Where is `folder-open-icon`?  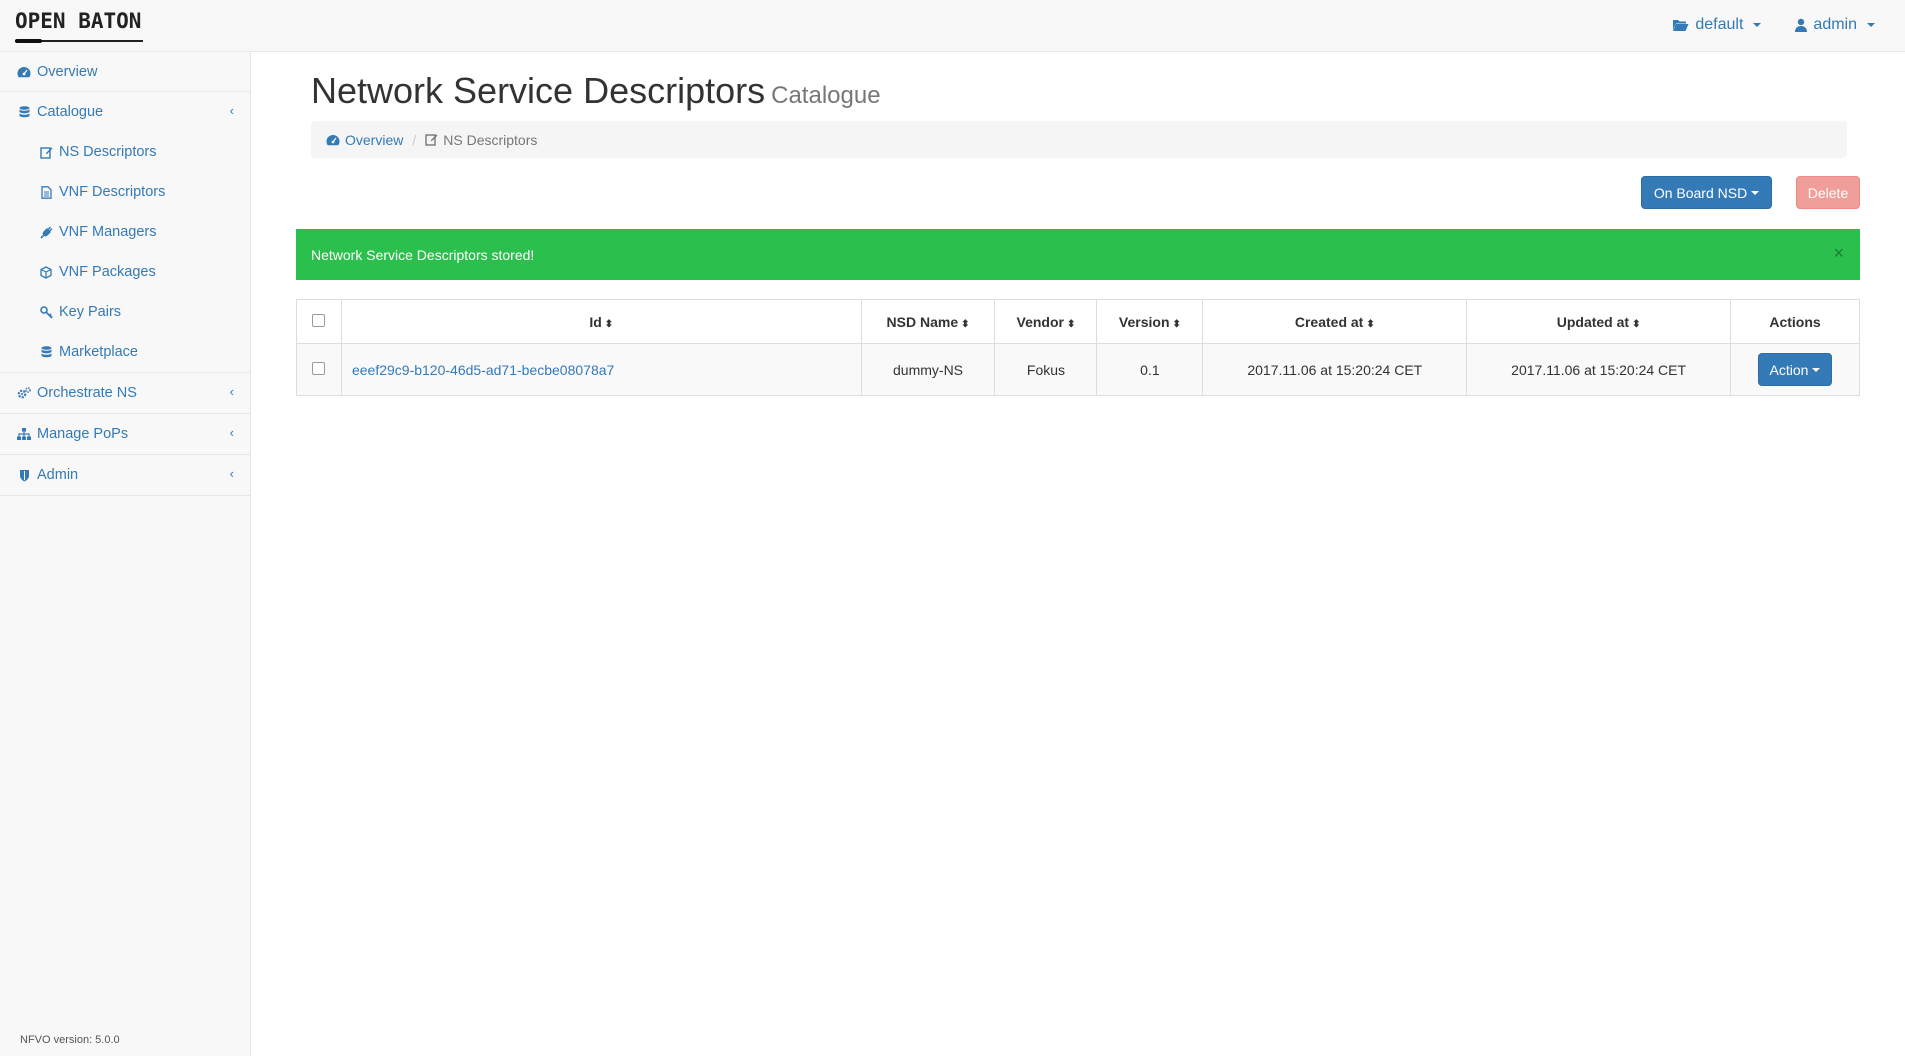 folder-open-icon is located at coordinates (1680, 25).